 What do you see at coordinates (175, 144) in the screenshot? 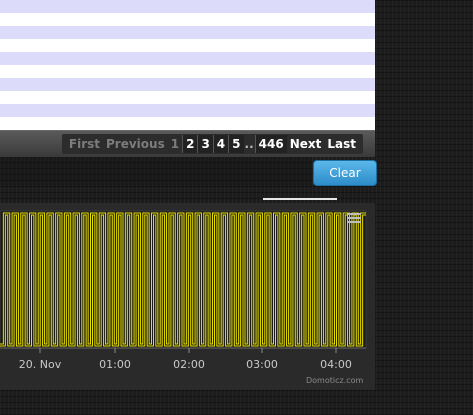
I see `current-page: 1` at bounding box center [175, 144].